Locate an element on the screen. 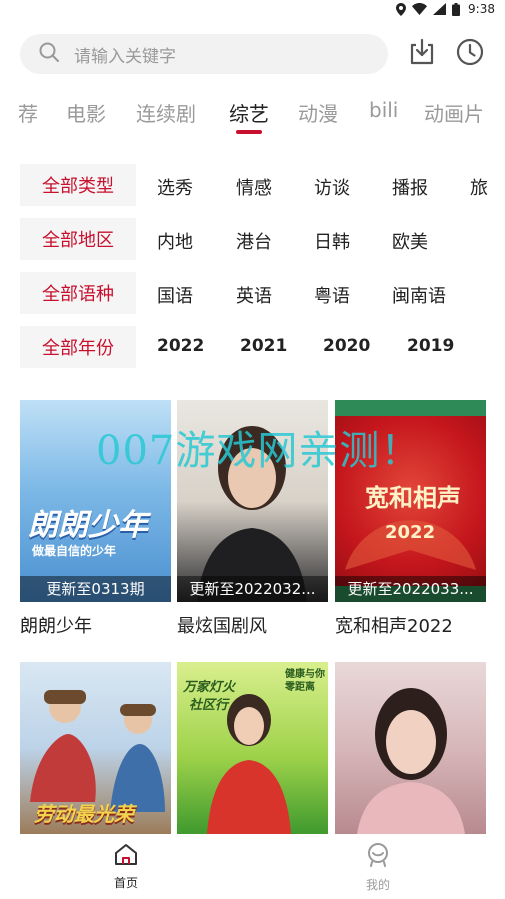 This screenshot has height=899, width=505. search-placeholder: 请输入关键字 is located at coordinates (125, 56).